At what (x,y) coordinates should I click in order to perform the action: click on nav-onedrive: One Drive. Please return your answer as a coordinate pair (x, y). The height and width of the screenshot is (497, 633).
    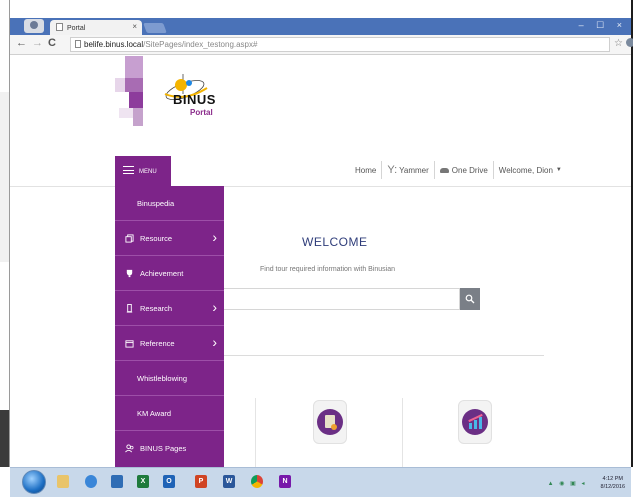
    Looking at the image, I should click on (463, 170).